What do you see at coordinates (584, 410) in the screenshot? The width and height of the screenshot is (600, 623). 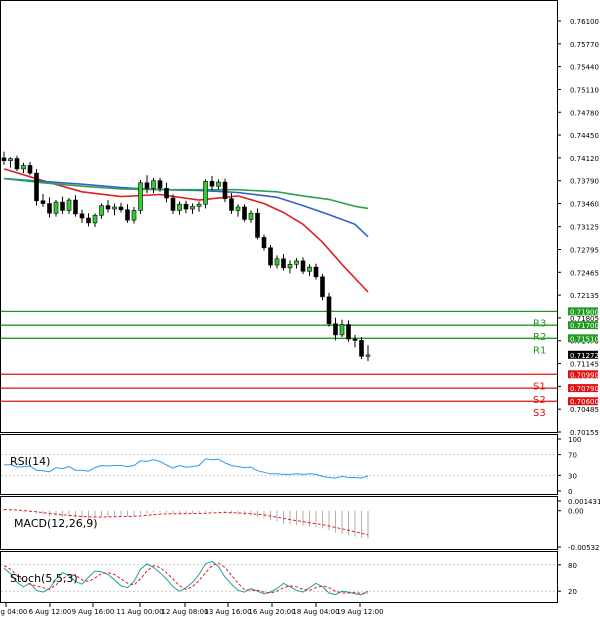 I see `price-tick-label: 0.70485` at bounding box center [584, 410].